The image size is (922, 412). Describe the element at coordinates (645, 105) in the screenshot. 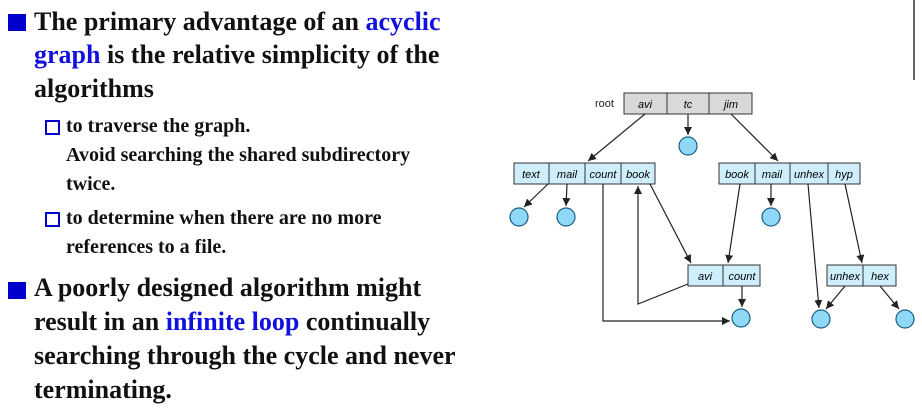

I see `root-entry-avi: avi` at that location.